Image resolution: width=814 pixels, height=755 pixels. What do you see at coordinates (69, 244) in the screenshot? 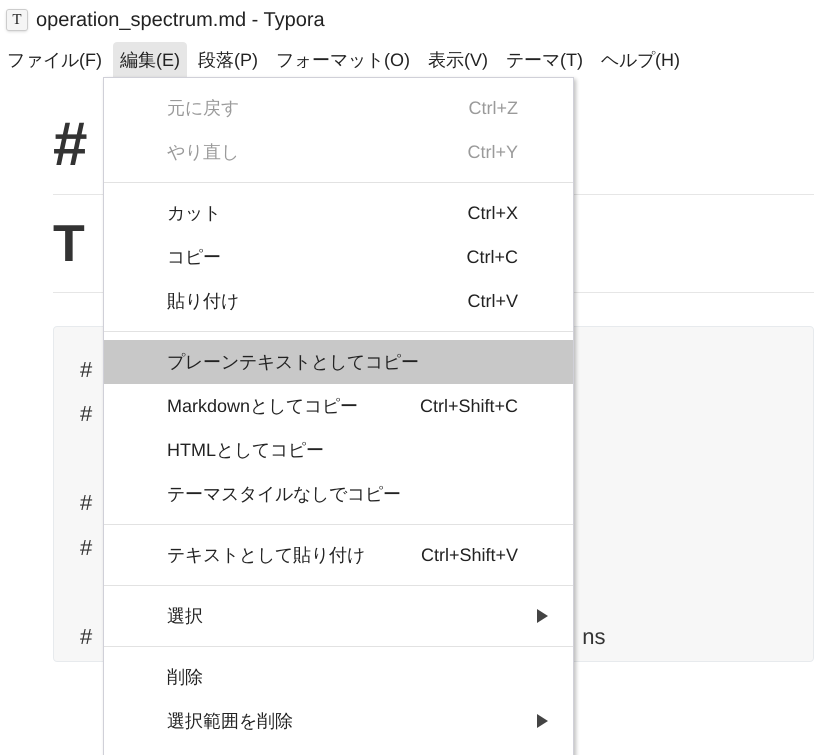
I see `heading-text: T` at bounding box center [69, 244].